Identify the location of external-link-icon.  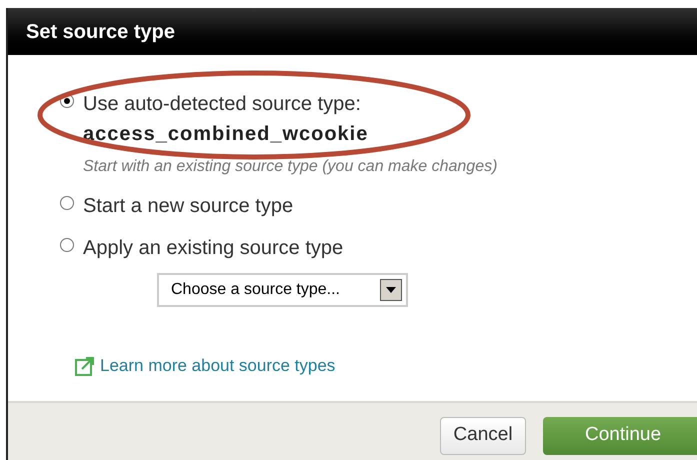
(85, 365).